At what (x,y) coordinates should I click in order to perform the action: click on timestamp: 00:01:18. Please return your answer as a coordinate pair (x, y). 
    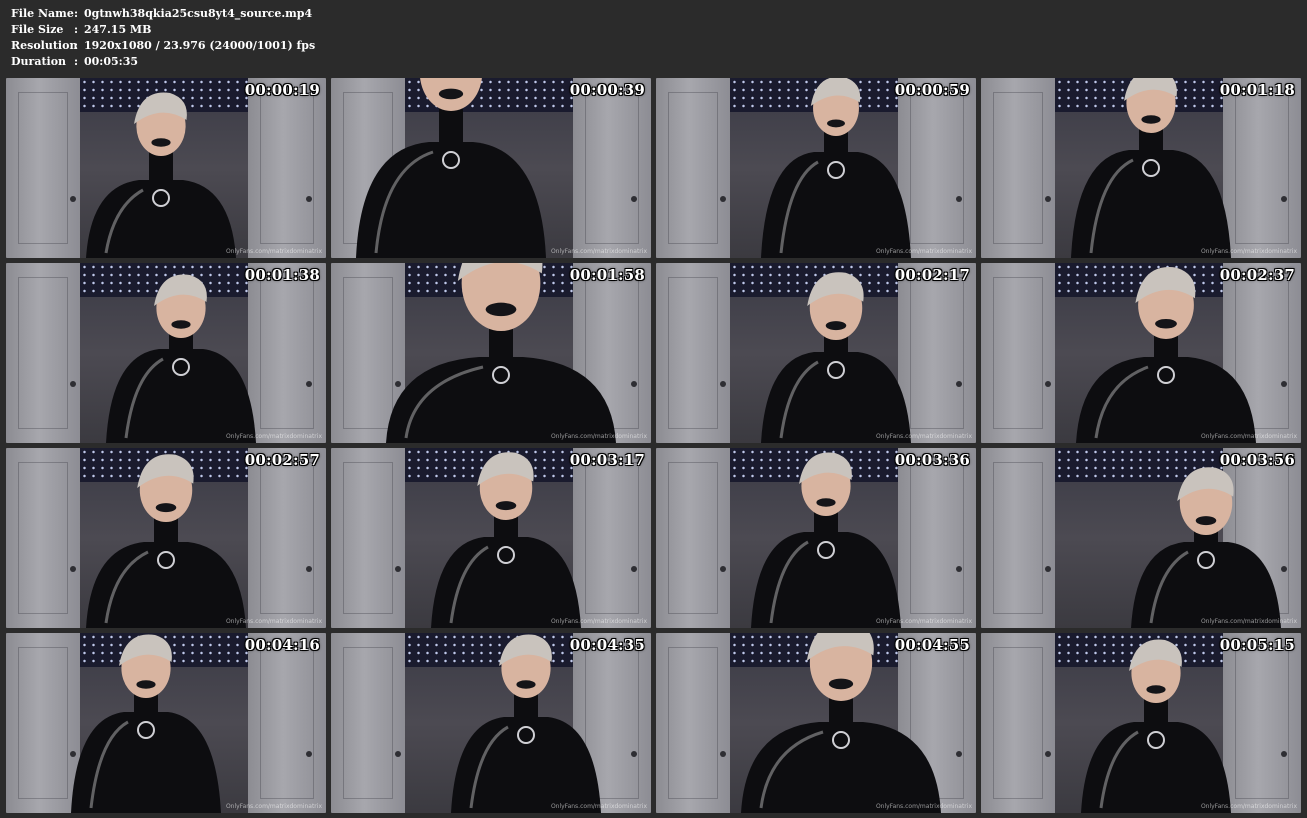
    Looking at the image, I should click on (1257, 90).